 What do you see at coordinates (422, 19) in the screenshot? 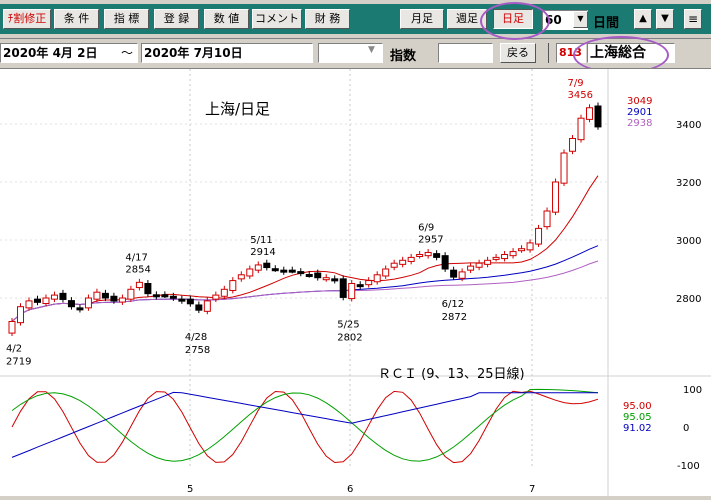
I see `monthly-button: 月足` at bounding box center [422, 19].